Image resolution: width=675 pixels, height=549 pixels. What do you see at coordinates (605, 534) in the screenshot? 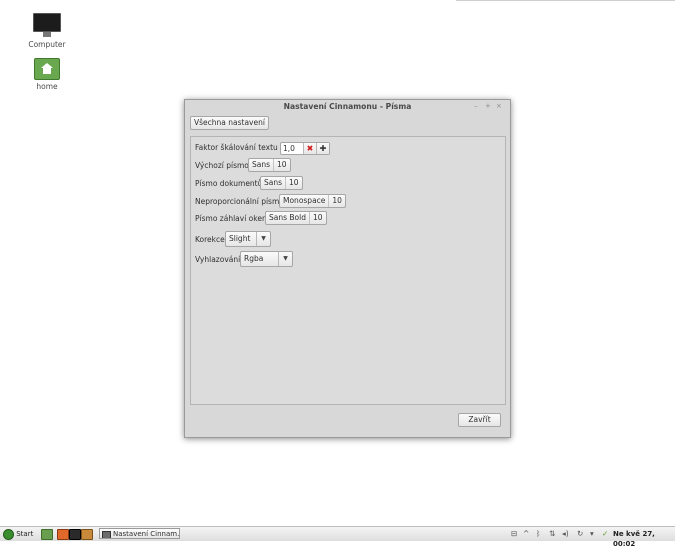
I see `update-ok-icon: ✓` at bounding box center [605, 534].